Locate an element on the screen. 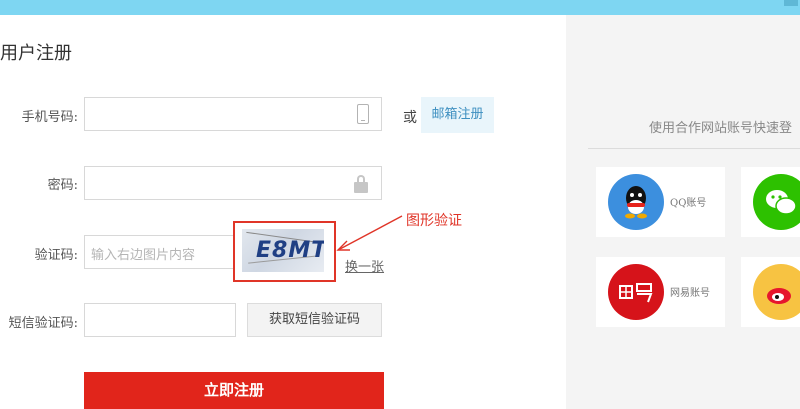 The image size is (800, 409). netease-login-tile: 网易账号 is located at coordinates (660, 292).